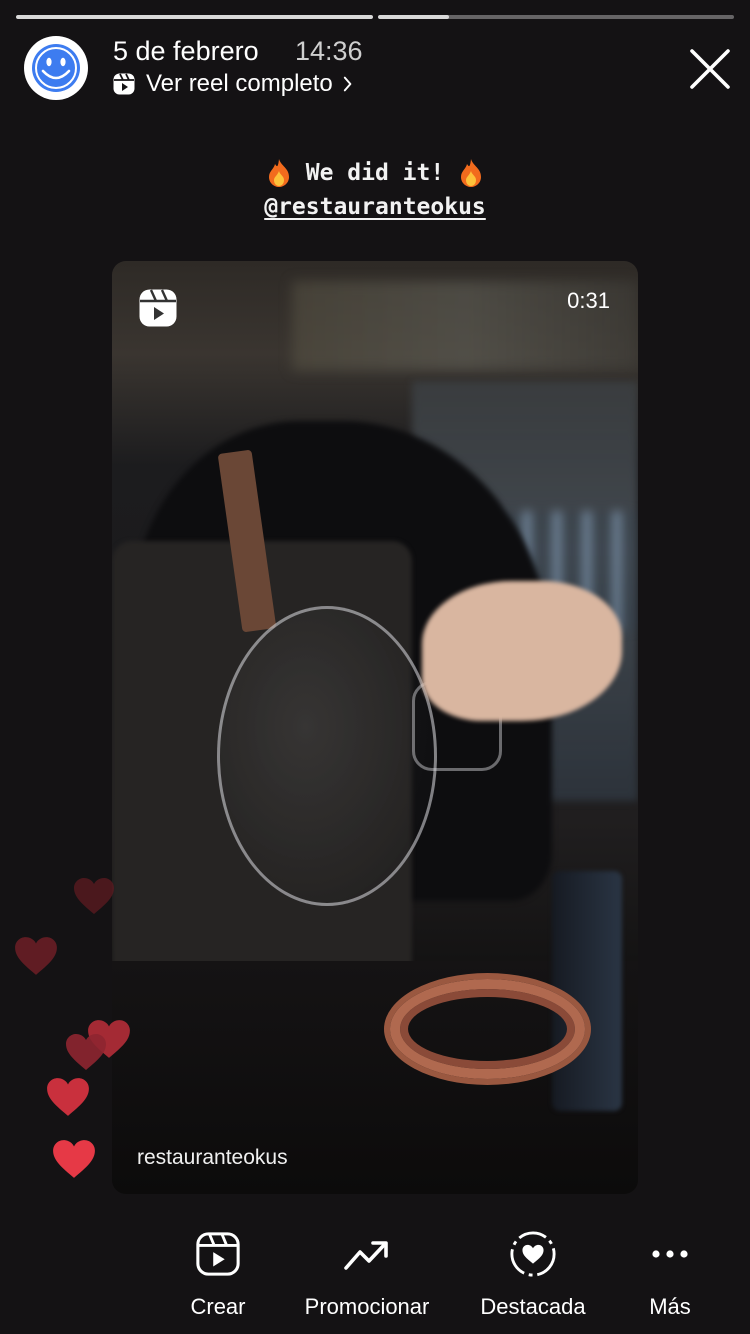 This screenshot has height=1334, width=750. What do you see at coordinates (186, 51) in the screenshot?
I see `story-date: 5 de febrero` at bounding box center [186, 51].